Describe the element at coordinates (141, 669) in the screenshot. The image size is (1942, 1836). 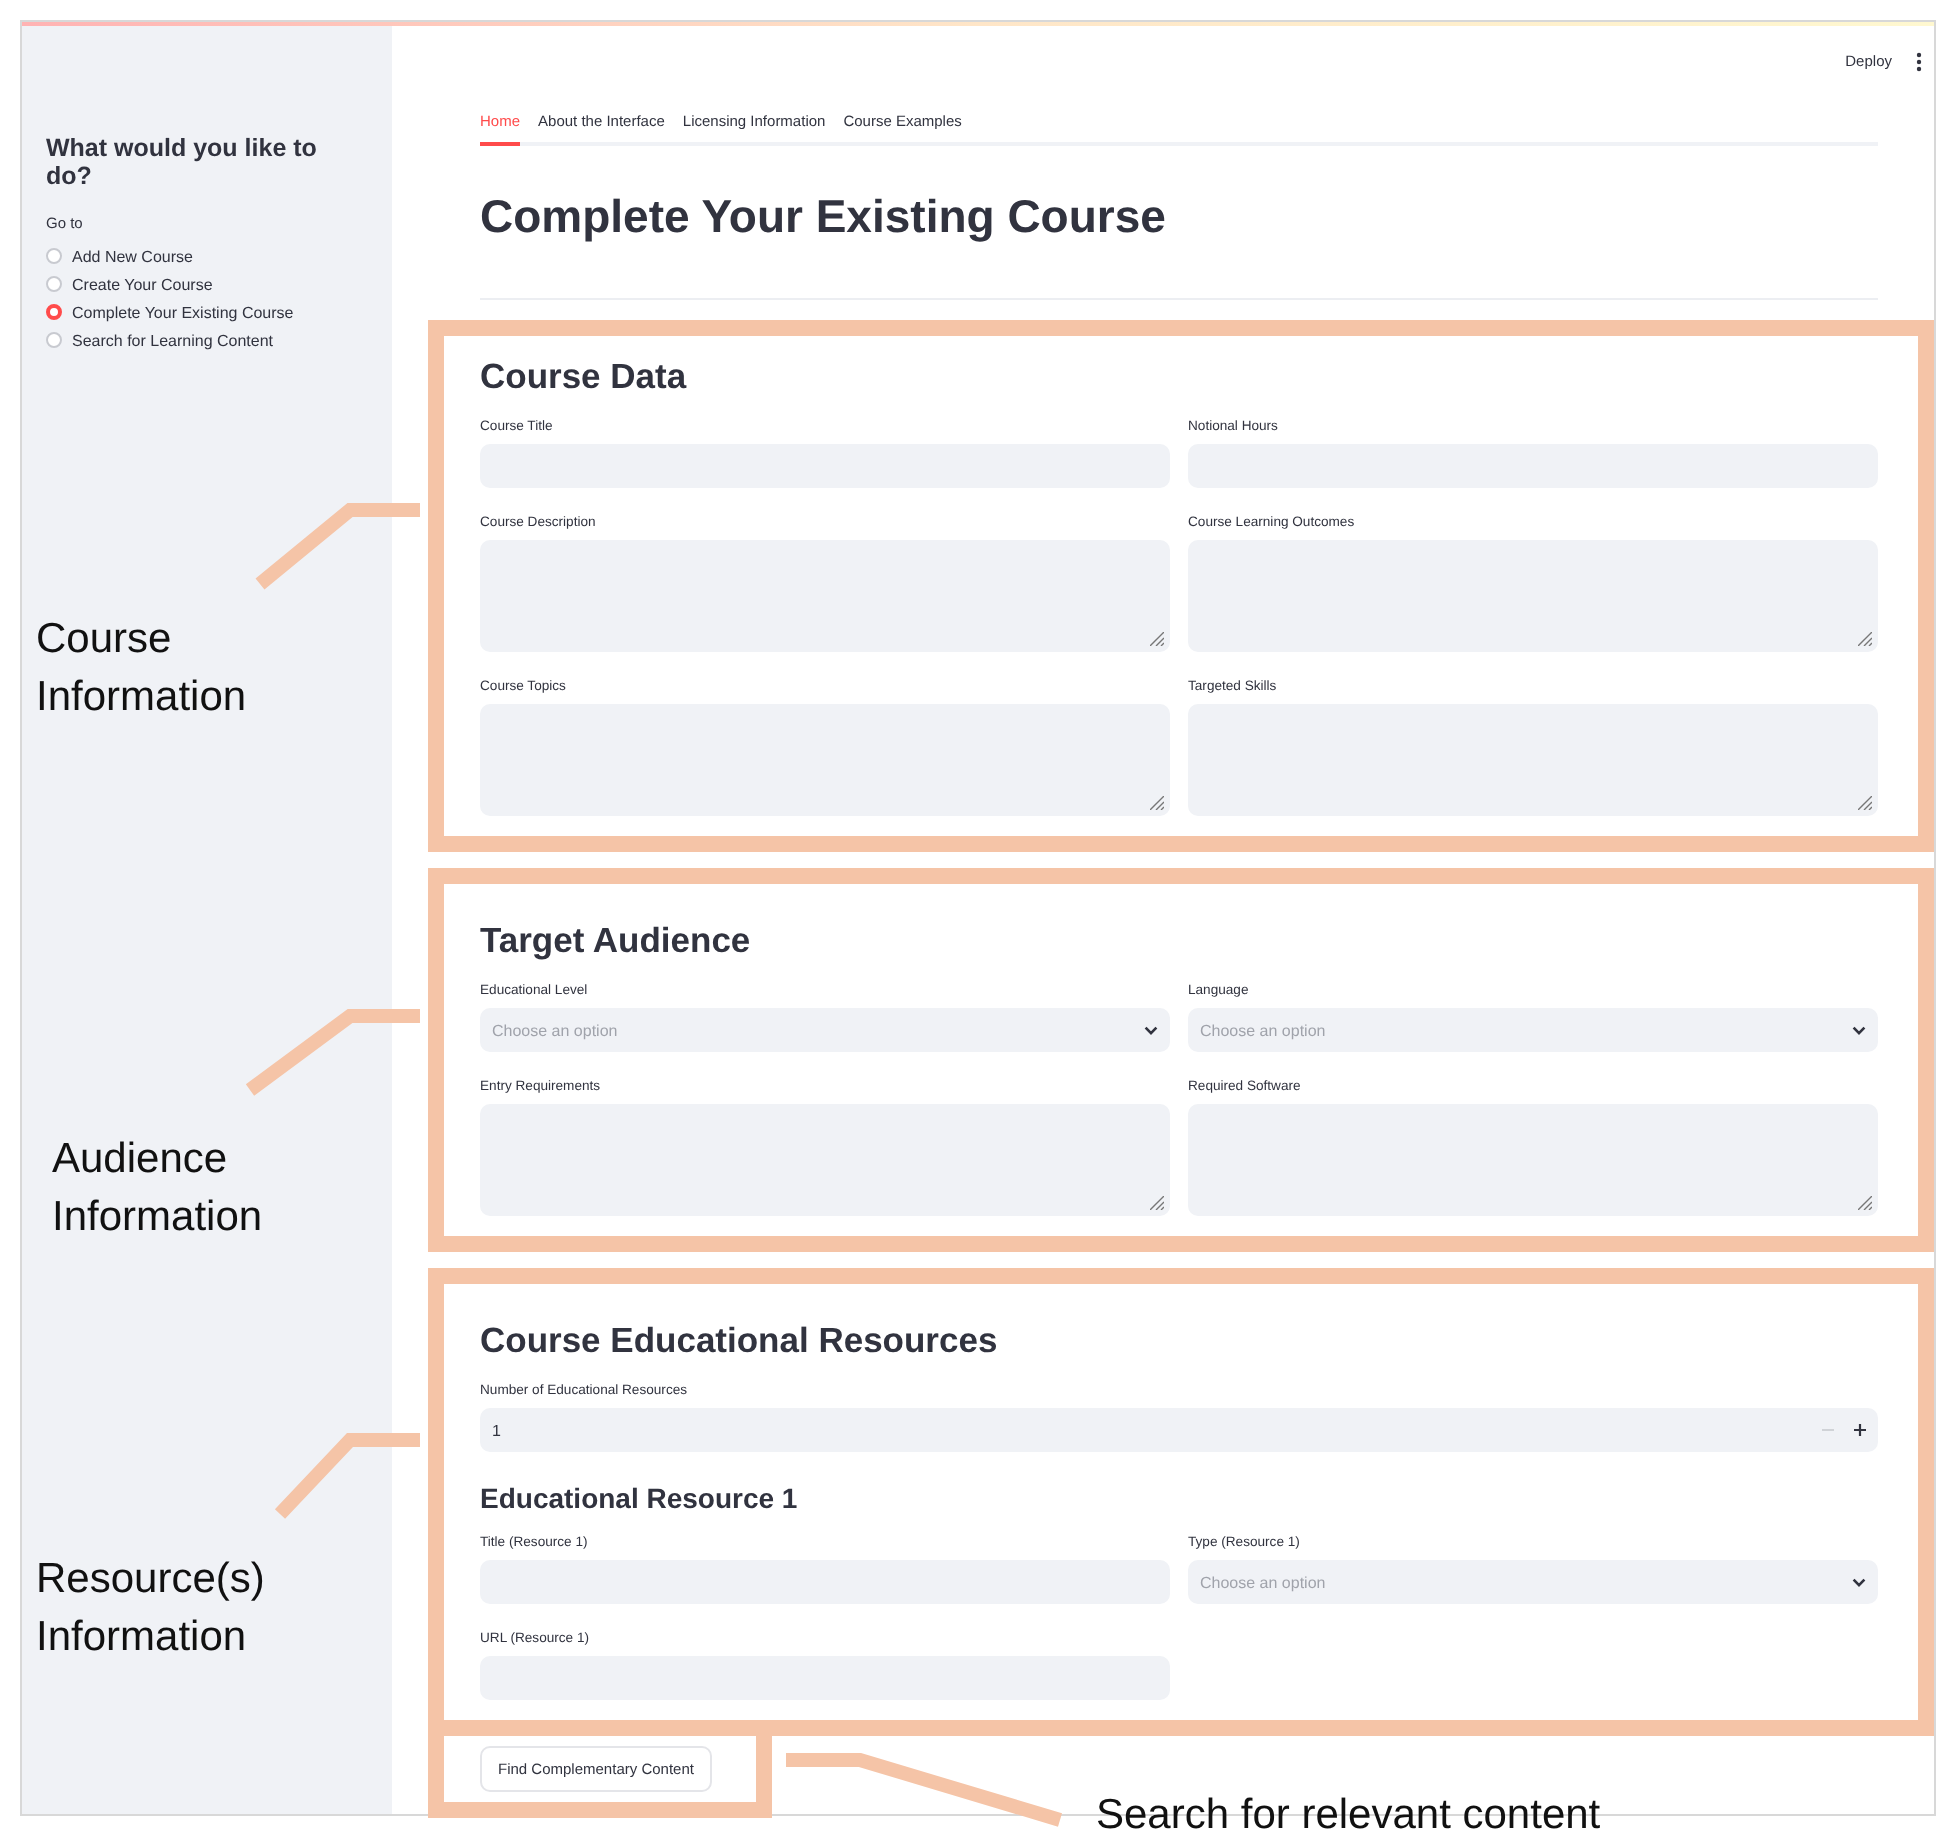
I see `annotation-label: Course Information` at that location.